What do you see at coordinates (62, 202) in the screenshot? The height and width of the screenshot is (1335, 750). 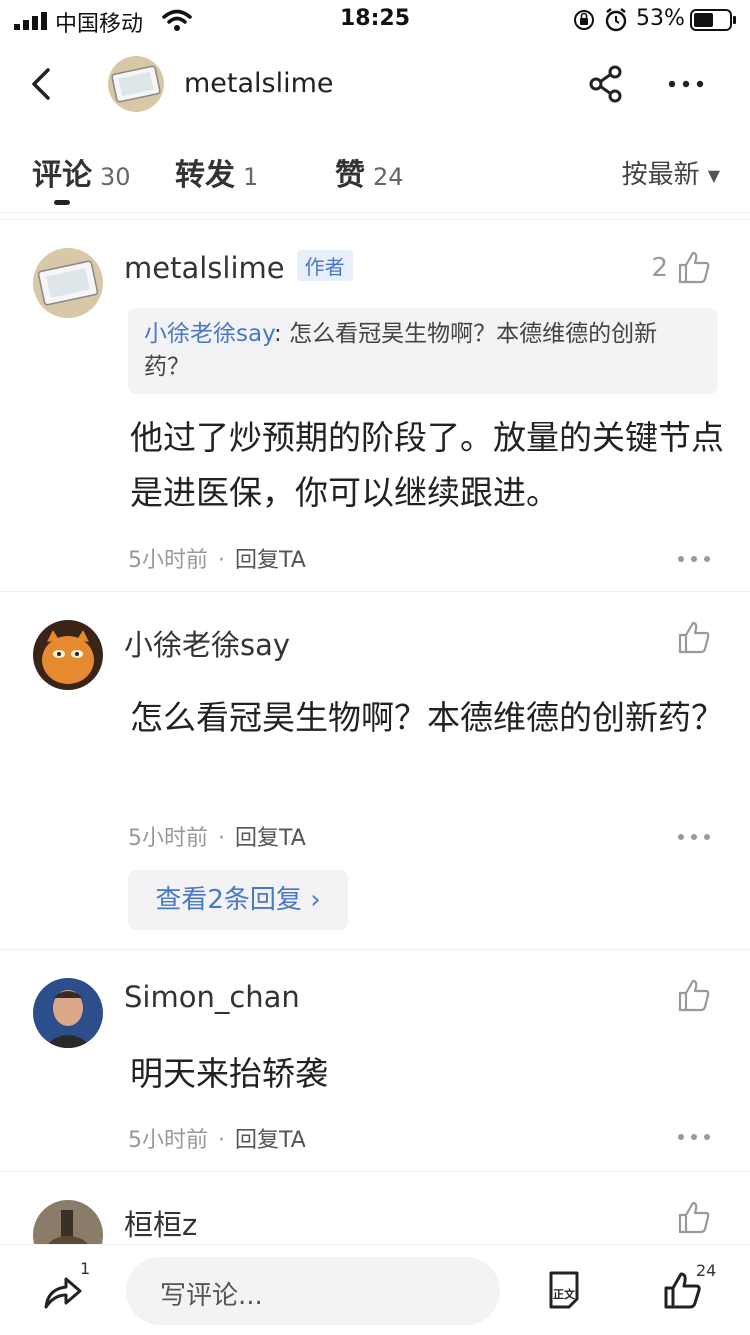 I see `tab-indicator` at bounding box center [62, 202].